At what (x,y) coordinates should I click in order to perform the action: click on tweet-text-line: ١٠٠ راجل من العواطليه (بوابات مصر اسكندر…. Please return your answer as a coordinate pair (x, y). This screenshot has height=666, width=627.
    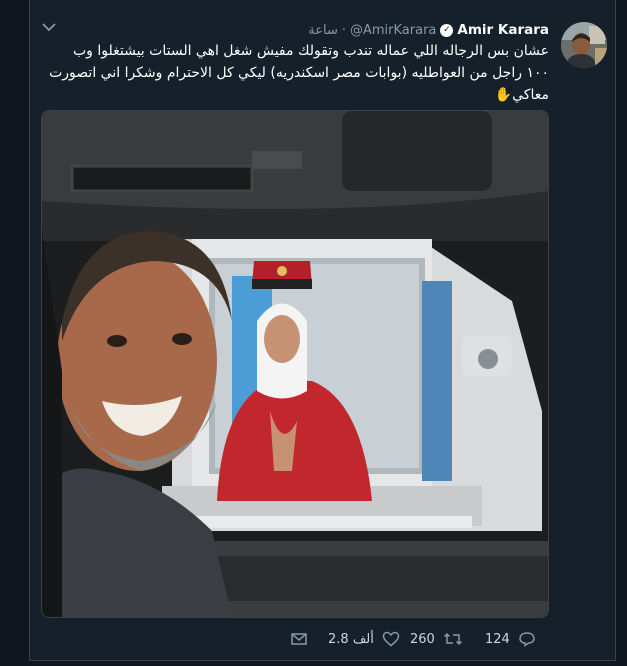
    Looking at the image, I should click on (299, 73).